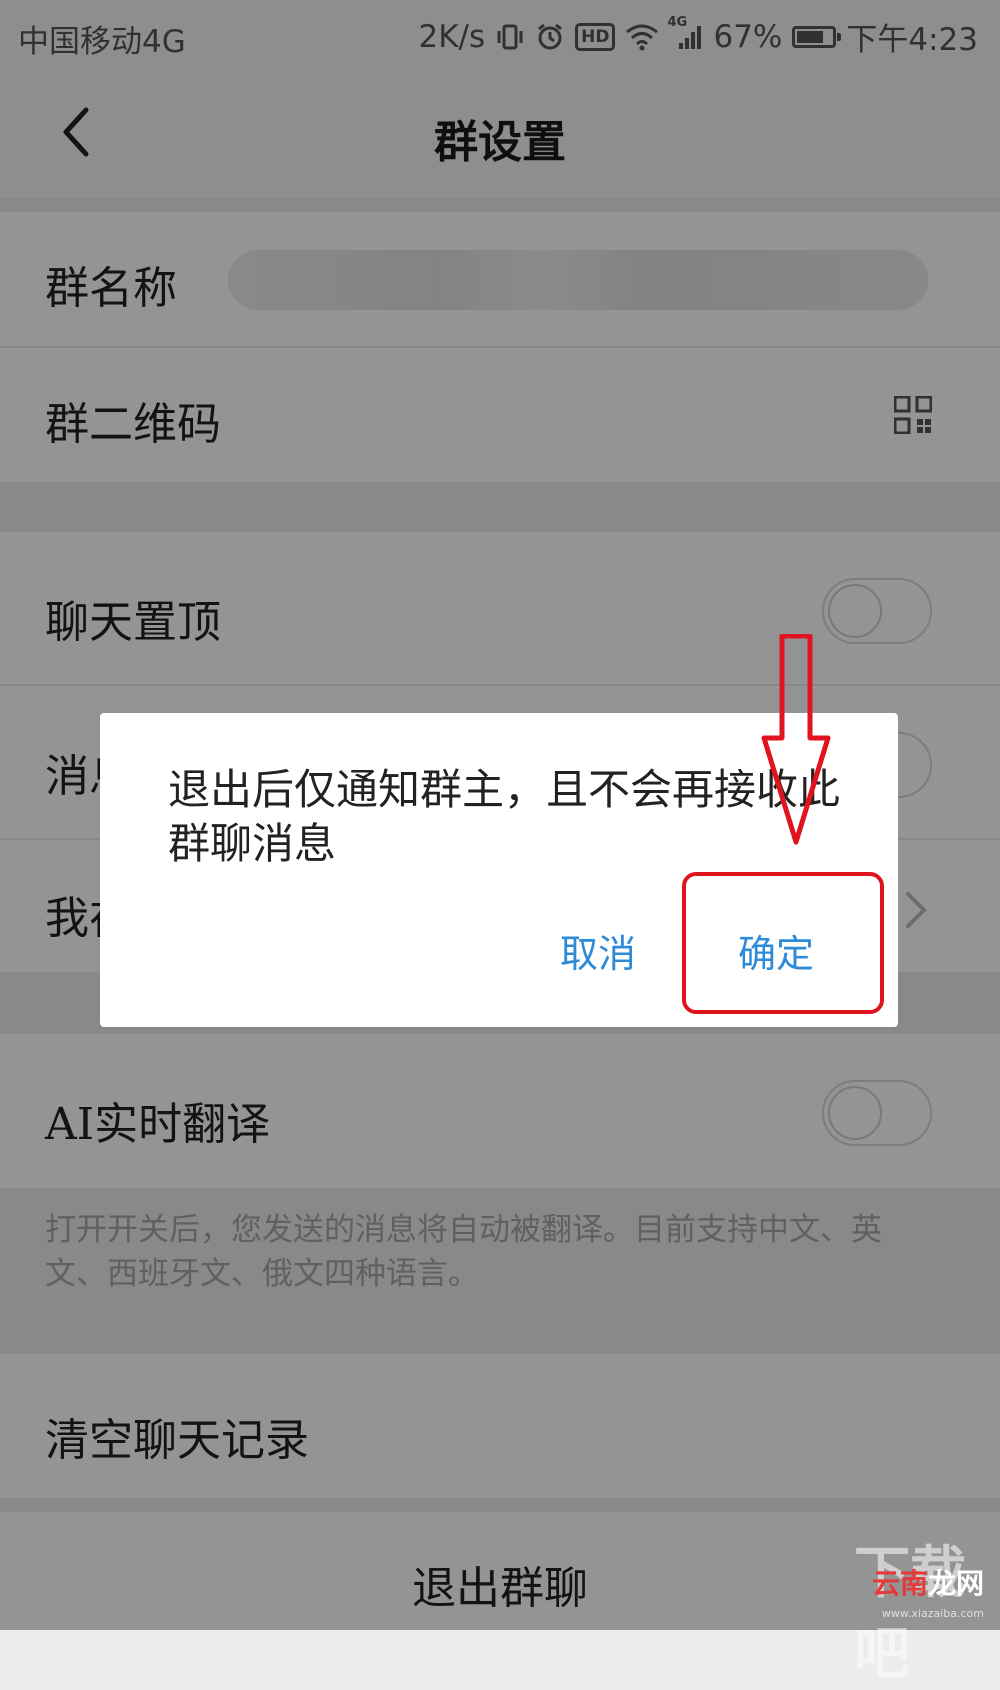  Describe the element at coordinates (955, 1583) in the screenshot. I see `watermark-small-b: 龙网` at that location.